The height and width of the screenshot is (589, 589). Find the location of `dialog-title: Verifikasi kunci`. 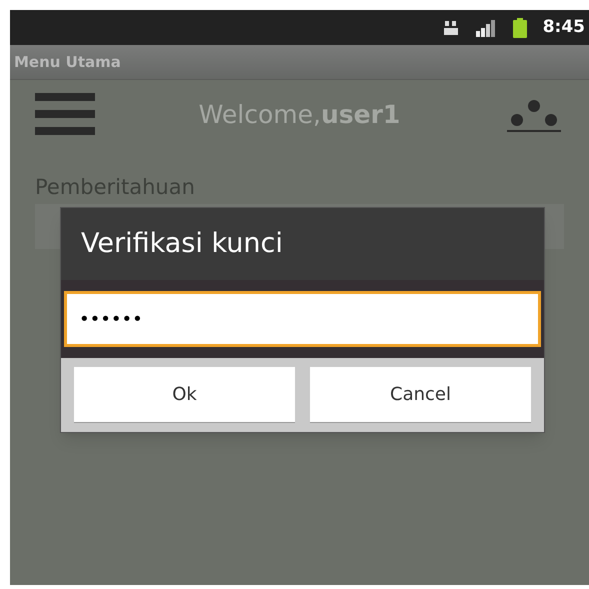

dialog-title: Verifikasi kunci is located at coordinates (182, 243).